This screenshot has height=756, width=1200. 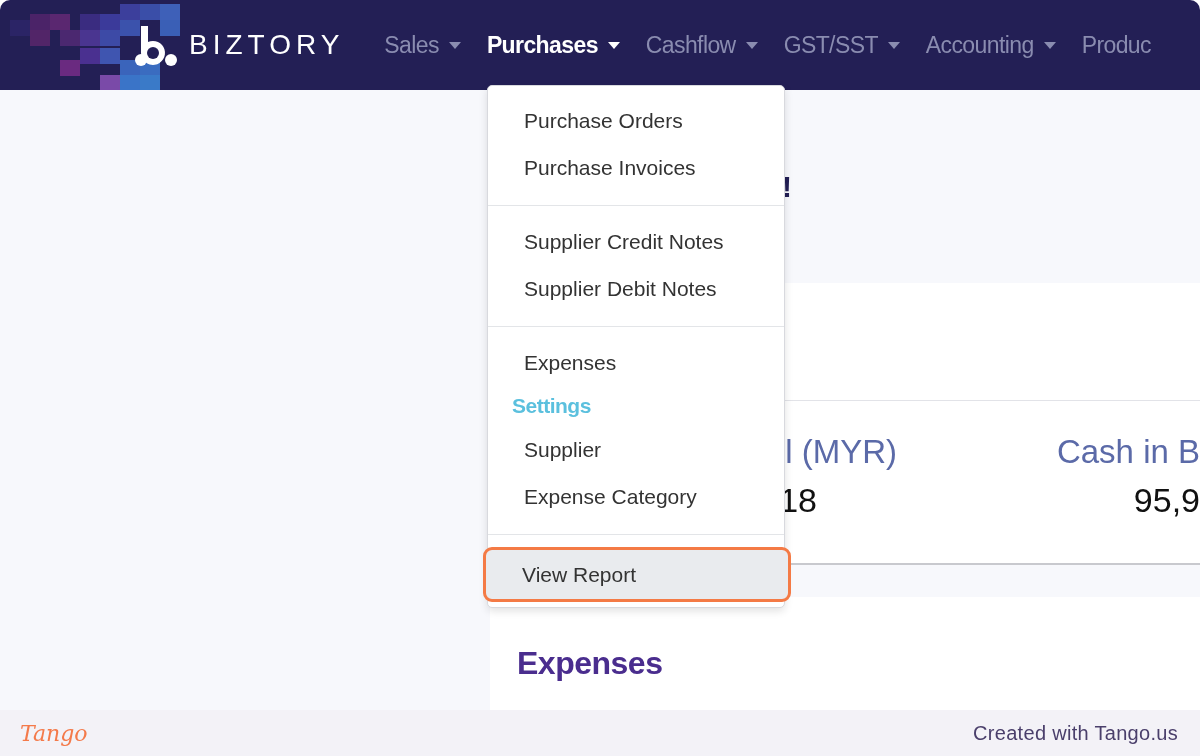 What do you see at coordinates (551, 406) in the screenshot?
I see `menu-section-header: Settings` at bounding box center [551, 406].